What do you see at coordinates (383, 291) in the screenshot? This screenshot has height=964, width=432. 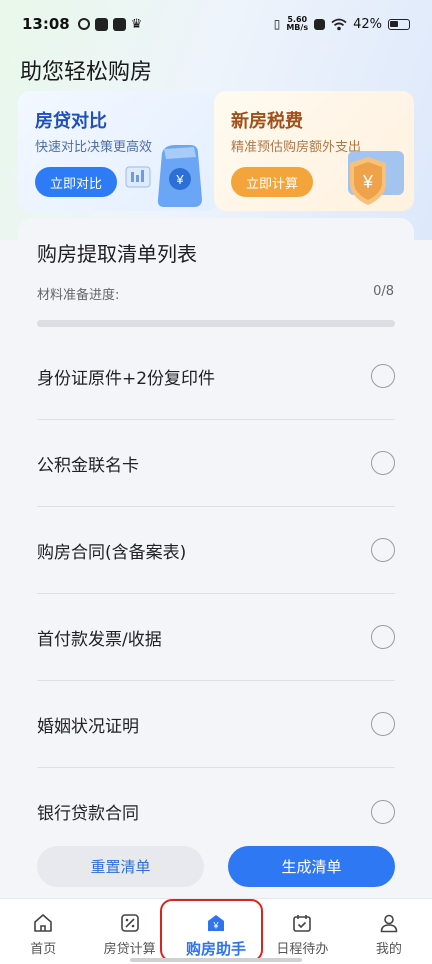 I see `progress-count: 0/8` at bounding box center [383, 291].